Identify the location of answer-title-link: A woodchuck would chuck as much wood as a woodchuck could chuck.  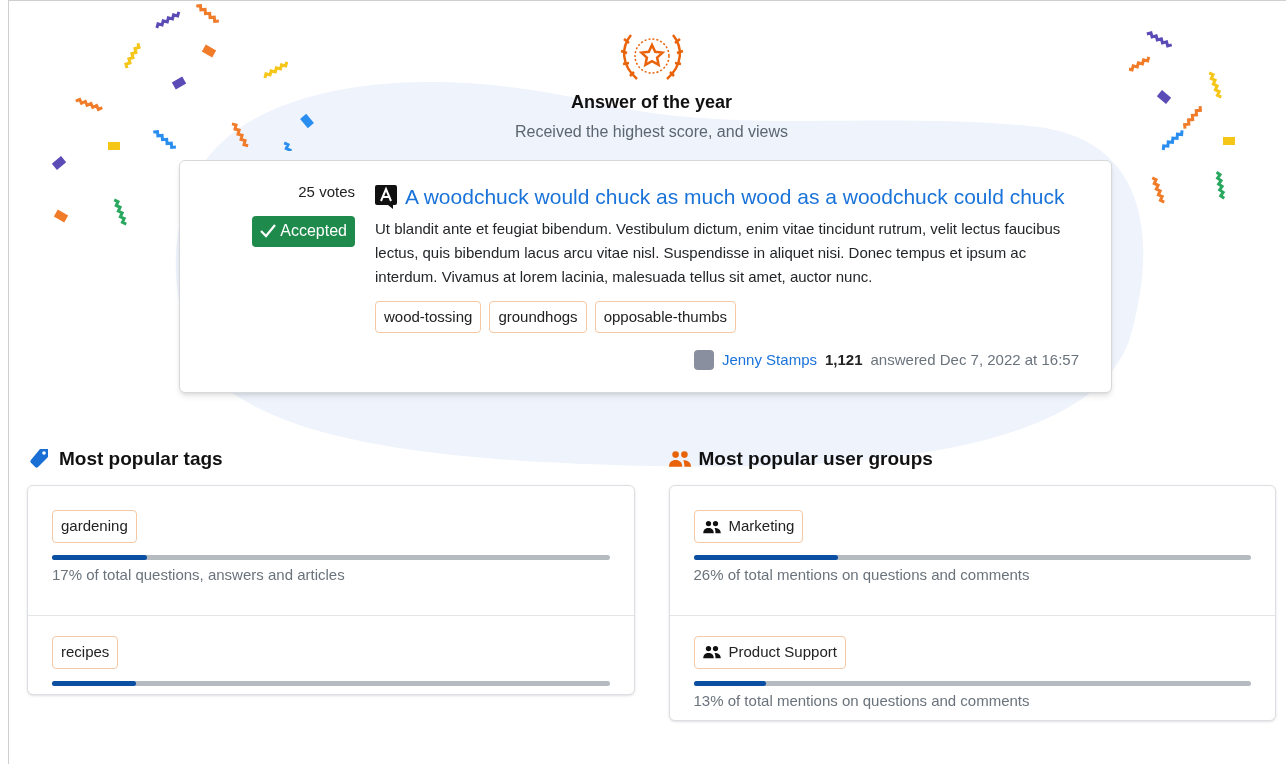
(735, 197).